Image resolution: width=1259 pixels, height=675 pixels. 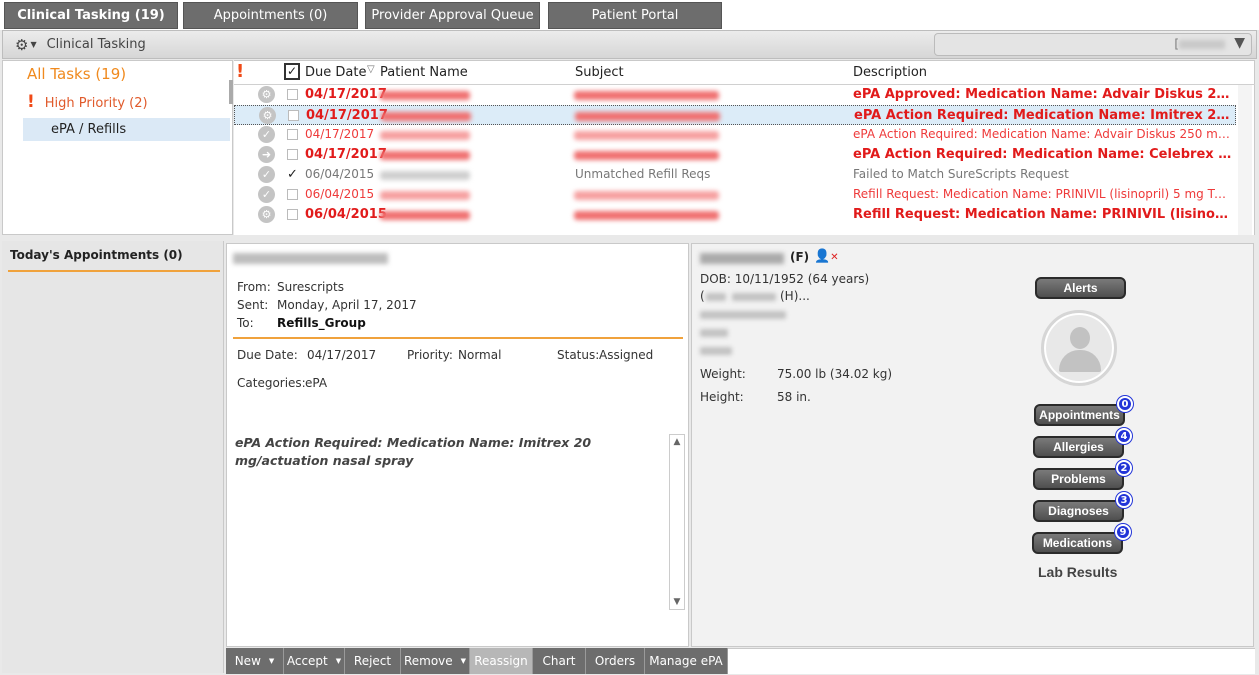 I want to click on toolbar-title: Clinical Tasking, so click(x=96, y=44).